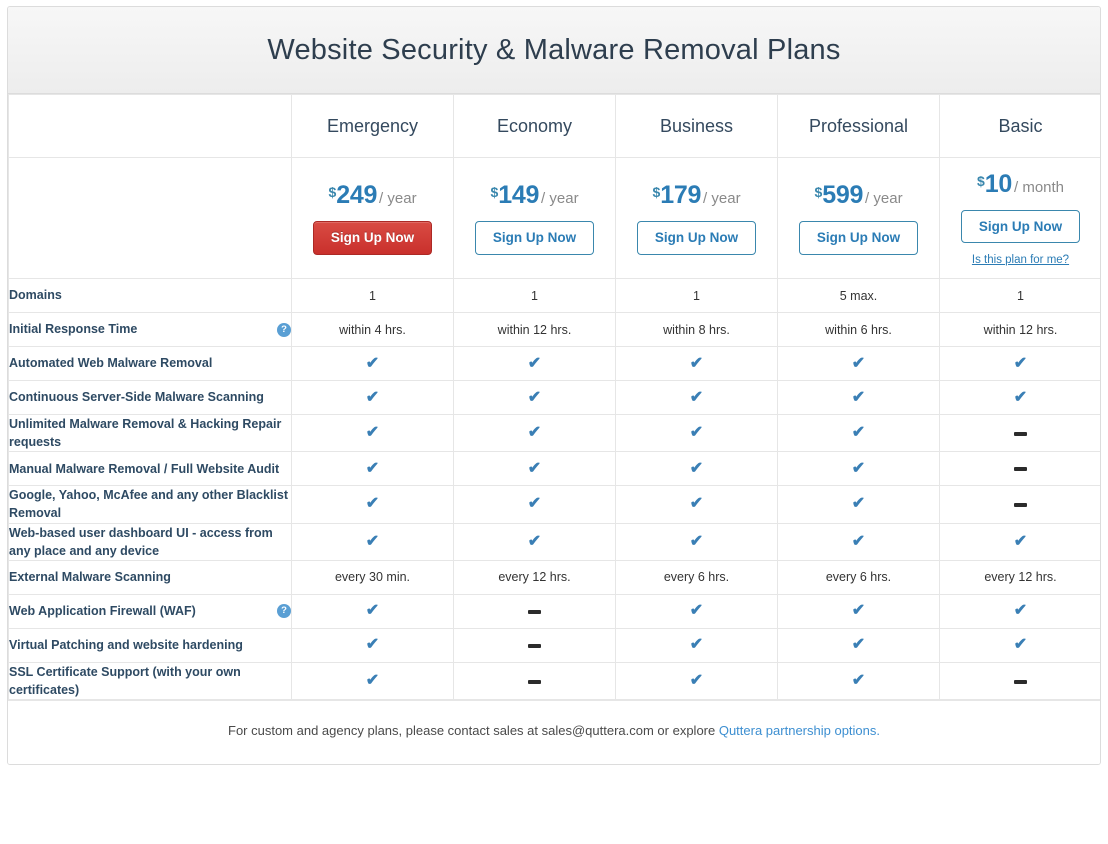 This screenshot has width=1108, height=844. Describe the element at coordinates (1020, 226) in the screenshot. I see `sign-up-button-basic: Sign Up Now` at that location.